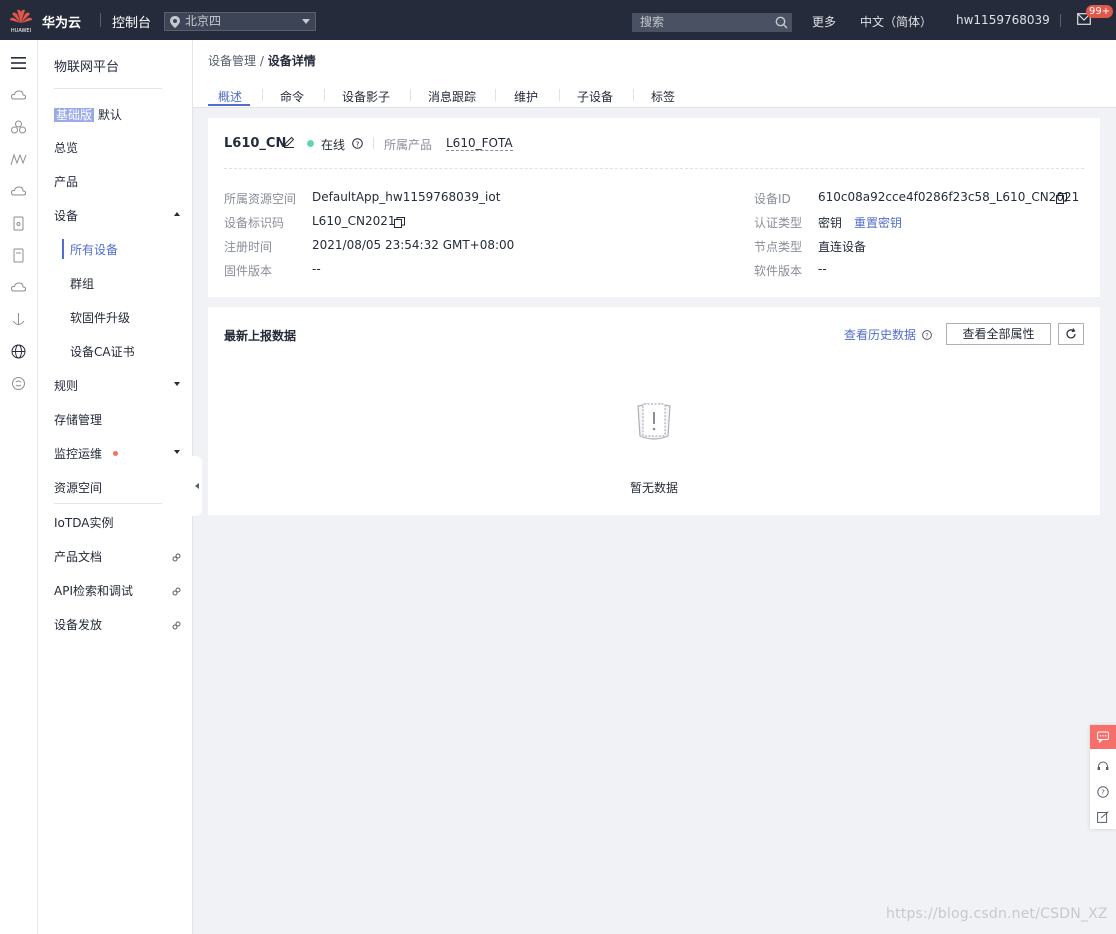 This screenshot has width=1116, height=934. What do you see at coordinates (1003, 20) in the screenshot?
I see `user-account: hw1159768039` at bounding box center [1003, 20].